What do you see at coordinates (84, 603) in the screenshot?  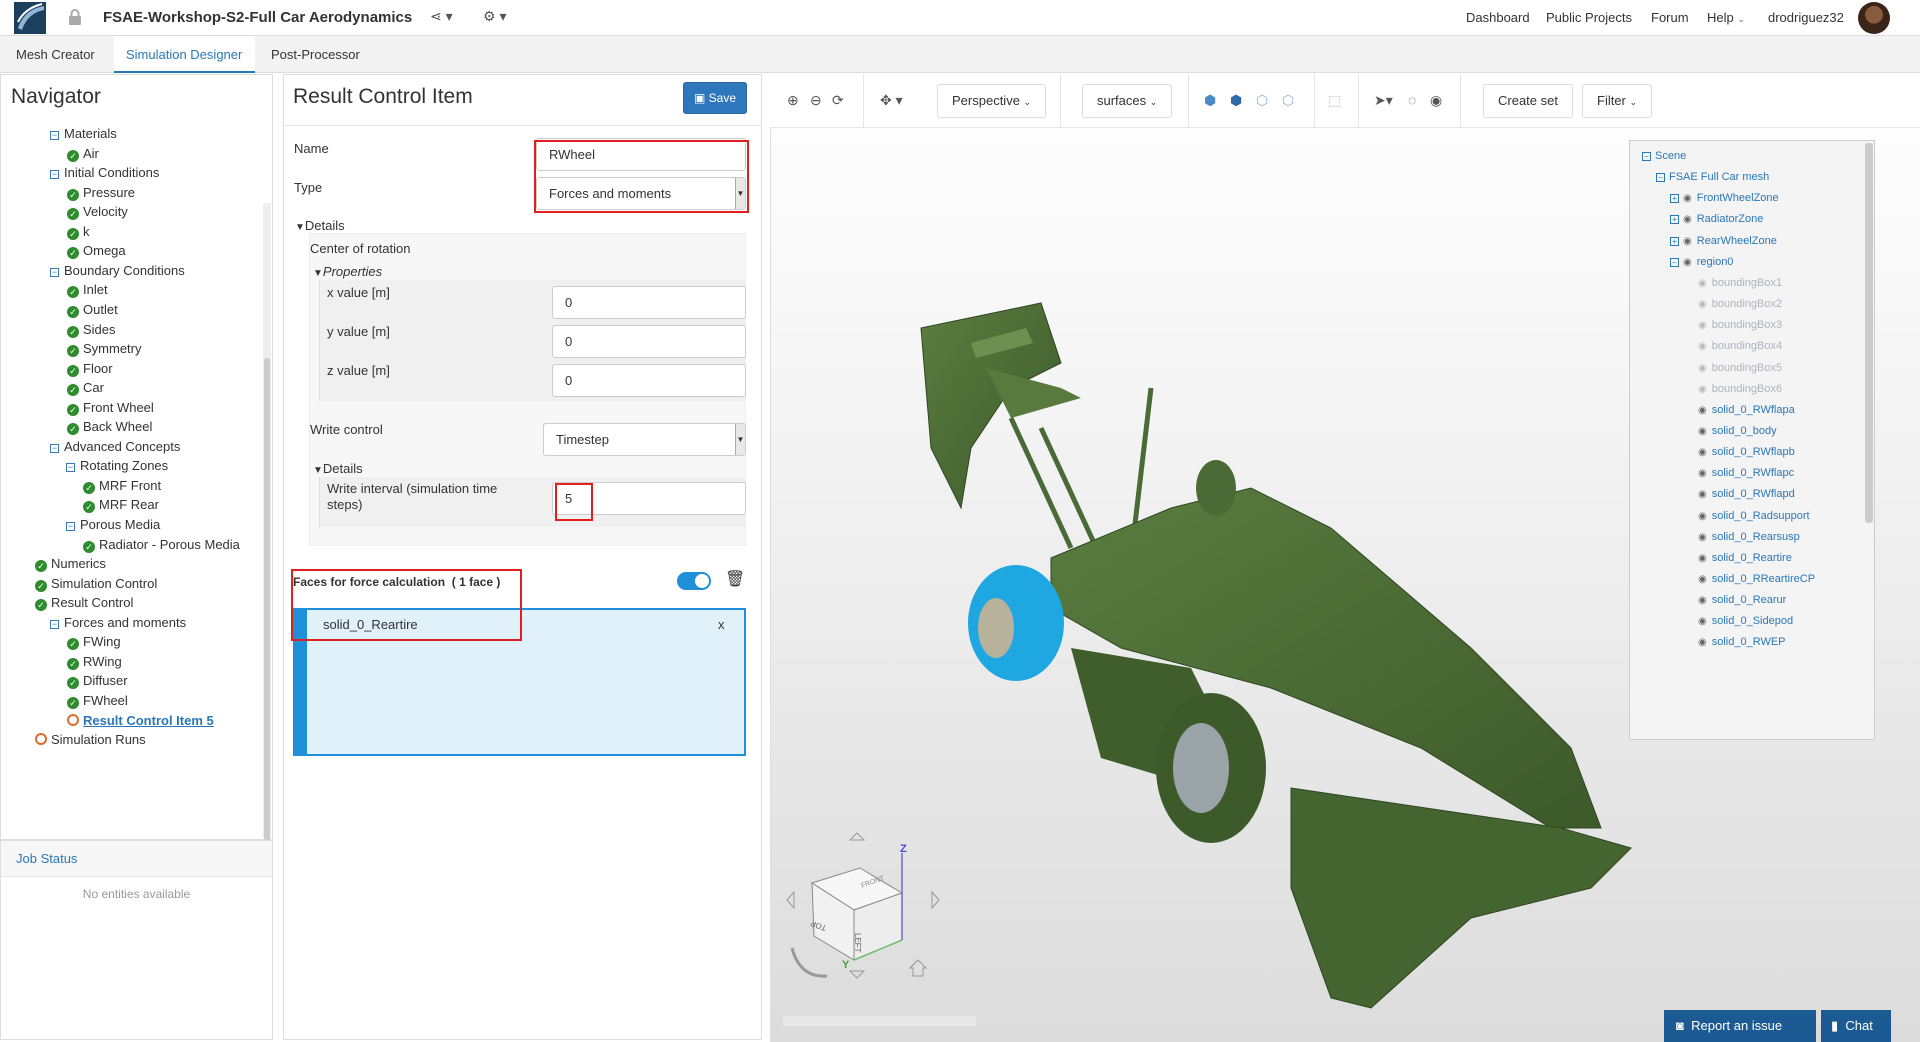 I see `nav-item: ✓ Result Control` at bounding box center [84, 603].